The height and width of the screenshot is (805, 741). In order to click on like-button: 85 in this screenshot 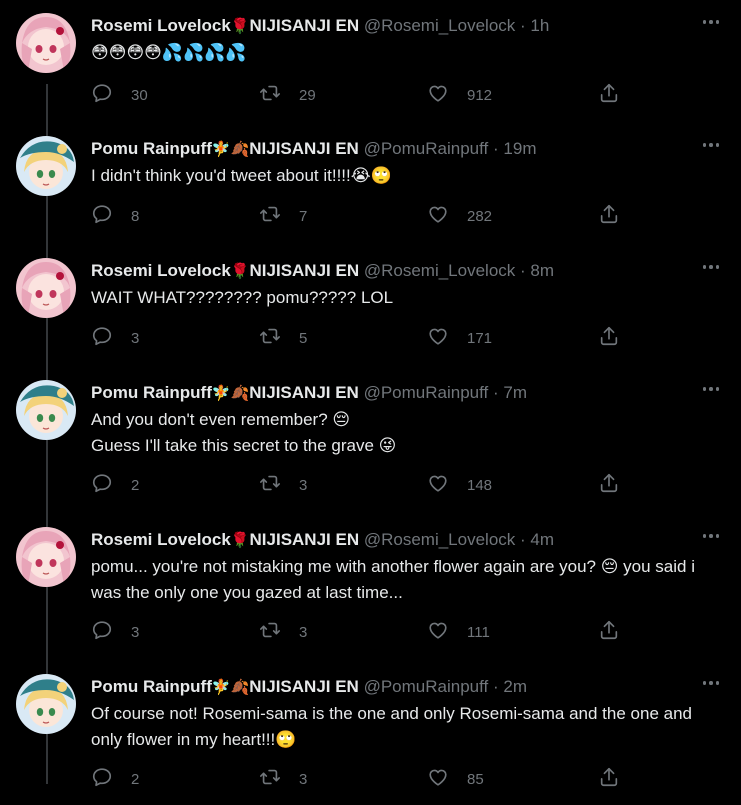, I will do `click(455, 779)`.